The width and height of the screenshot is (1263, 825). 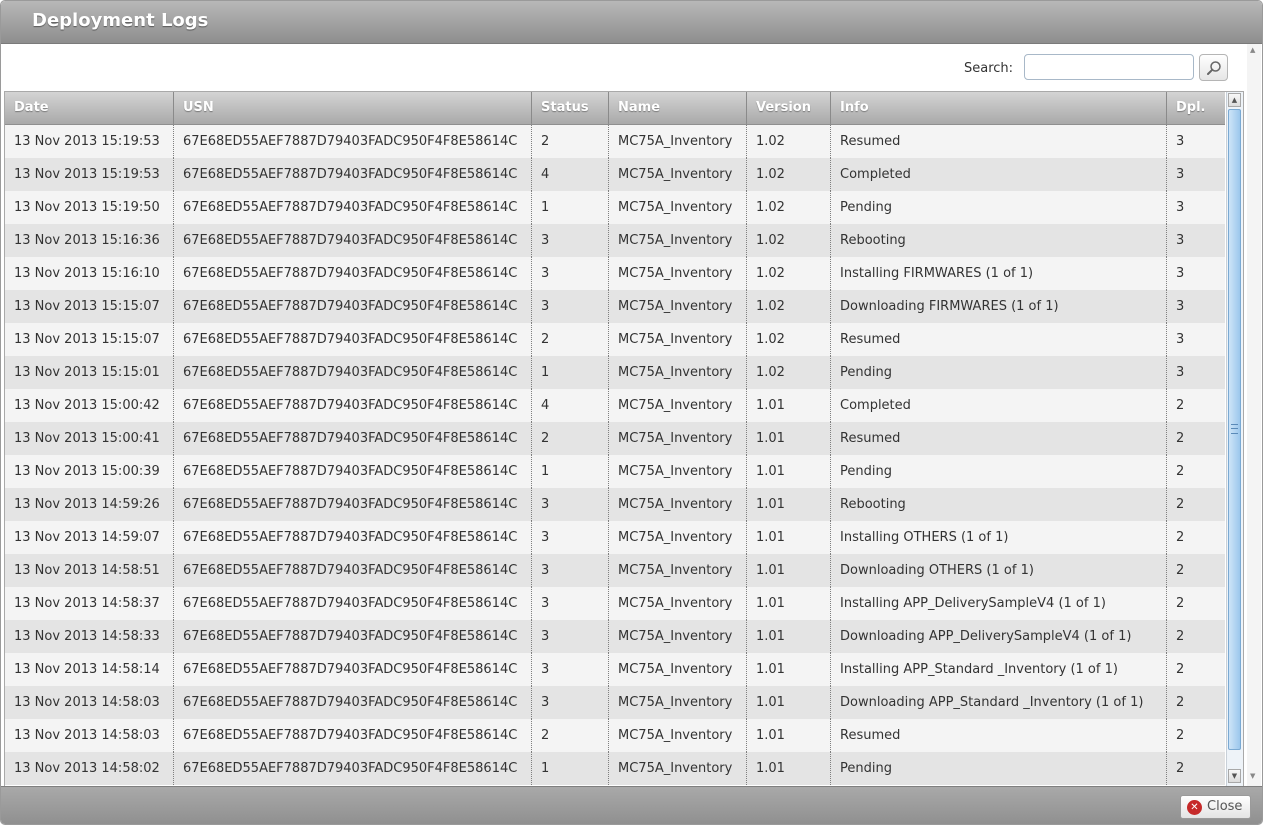 What do you see at coordinates (89, 207) in the screenshot?
I see `cell-date: 13 Nov 2013 15:19:50` at bounding box center [89, 207].